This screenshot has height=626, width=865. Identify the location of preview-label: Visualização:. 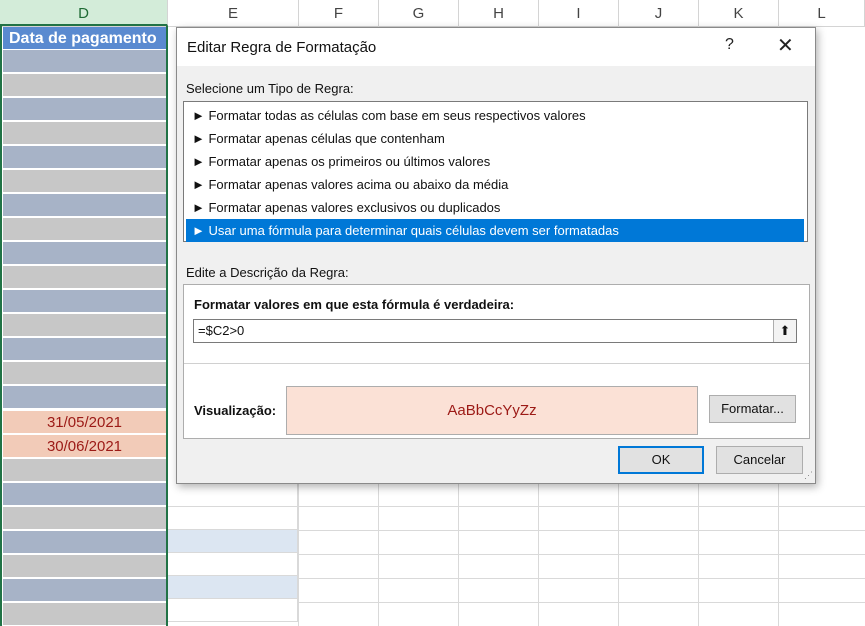
(235, 410).